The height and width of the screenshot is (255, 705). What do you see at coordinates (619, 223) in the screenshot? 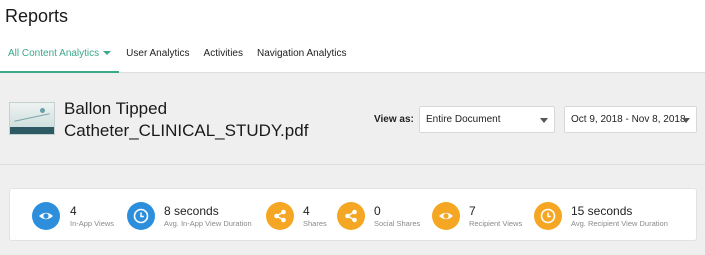
I see `stat-label: Avg. Recipient View Duration` at bounding box center [619, 223].